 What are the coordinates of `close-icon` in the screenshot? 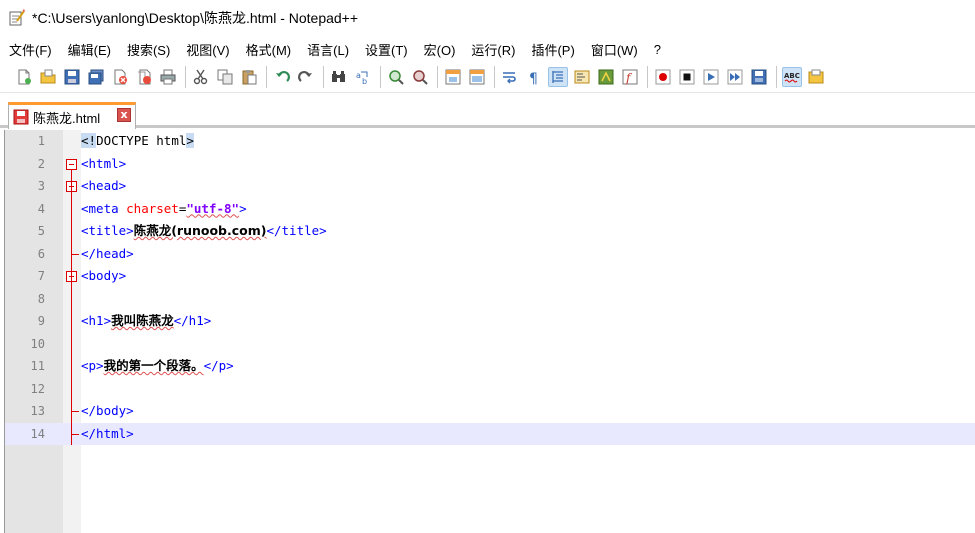 It's located at (120, 77).